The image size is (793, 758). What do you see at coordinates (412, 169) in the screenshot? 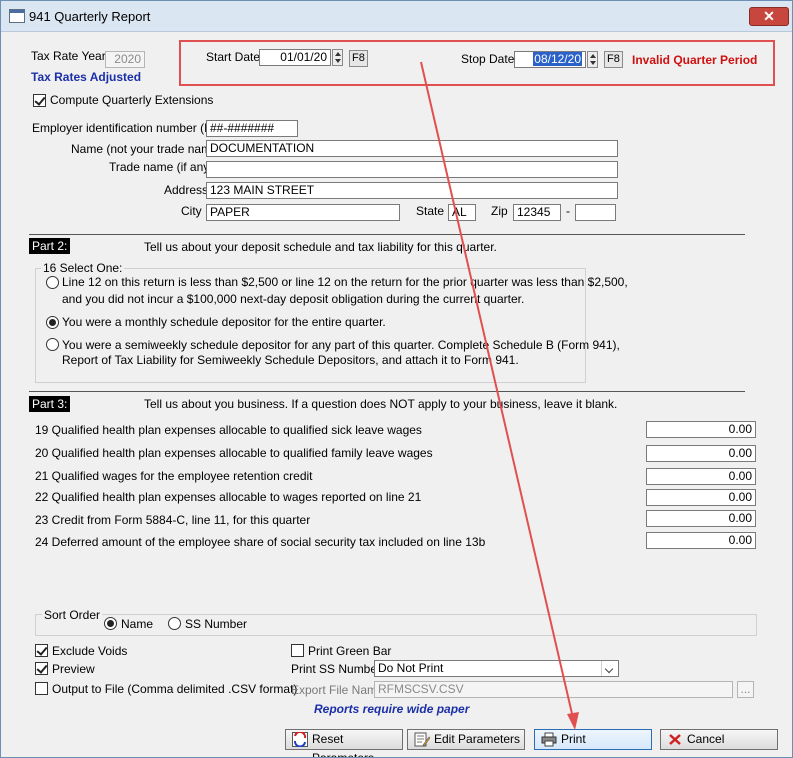
I see `trade-name-field` at bounding box center [412, 169].